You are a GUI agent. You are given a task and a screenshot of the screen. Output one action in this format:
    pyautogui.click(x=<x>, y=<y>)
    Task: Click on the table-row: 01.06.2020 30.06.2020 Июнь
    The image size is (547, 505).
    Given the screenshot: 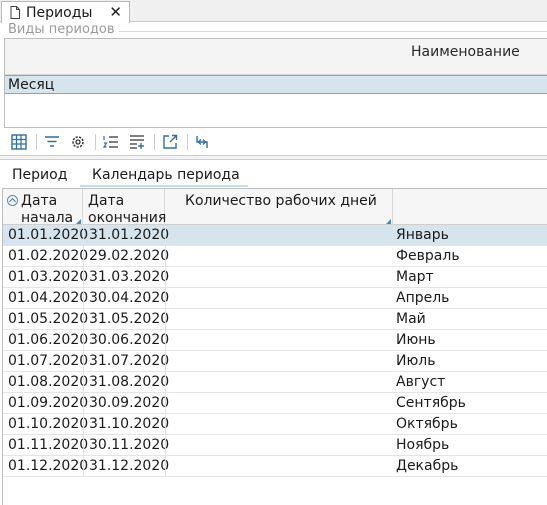 What is the action you would take?
    pyautogui.click(x=275, y=340)
    